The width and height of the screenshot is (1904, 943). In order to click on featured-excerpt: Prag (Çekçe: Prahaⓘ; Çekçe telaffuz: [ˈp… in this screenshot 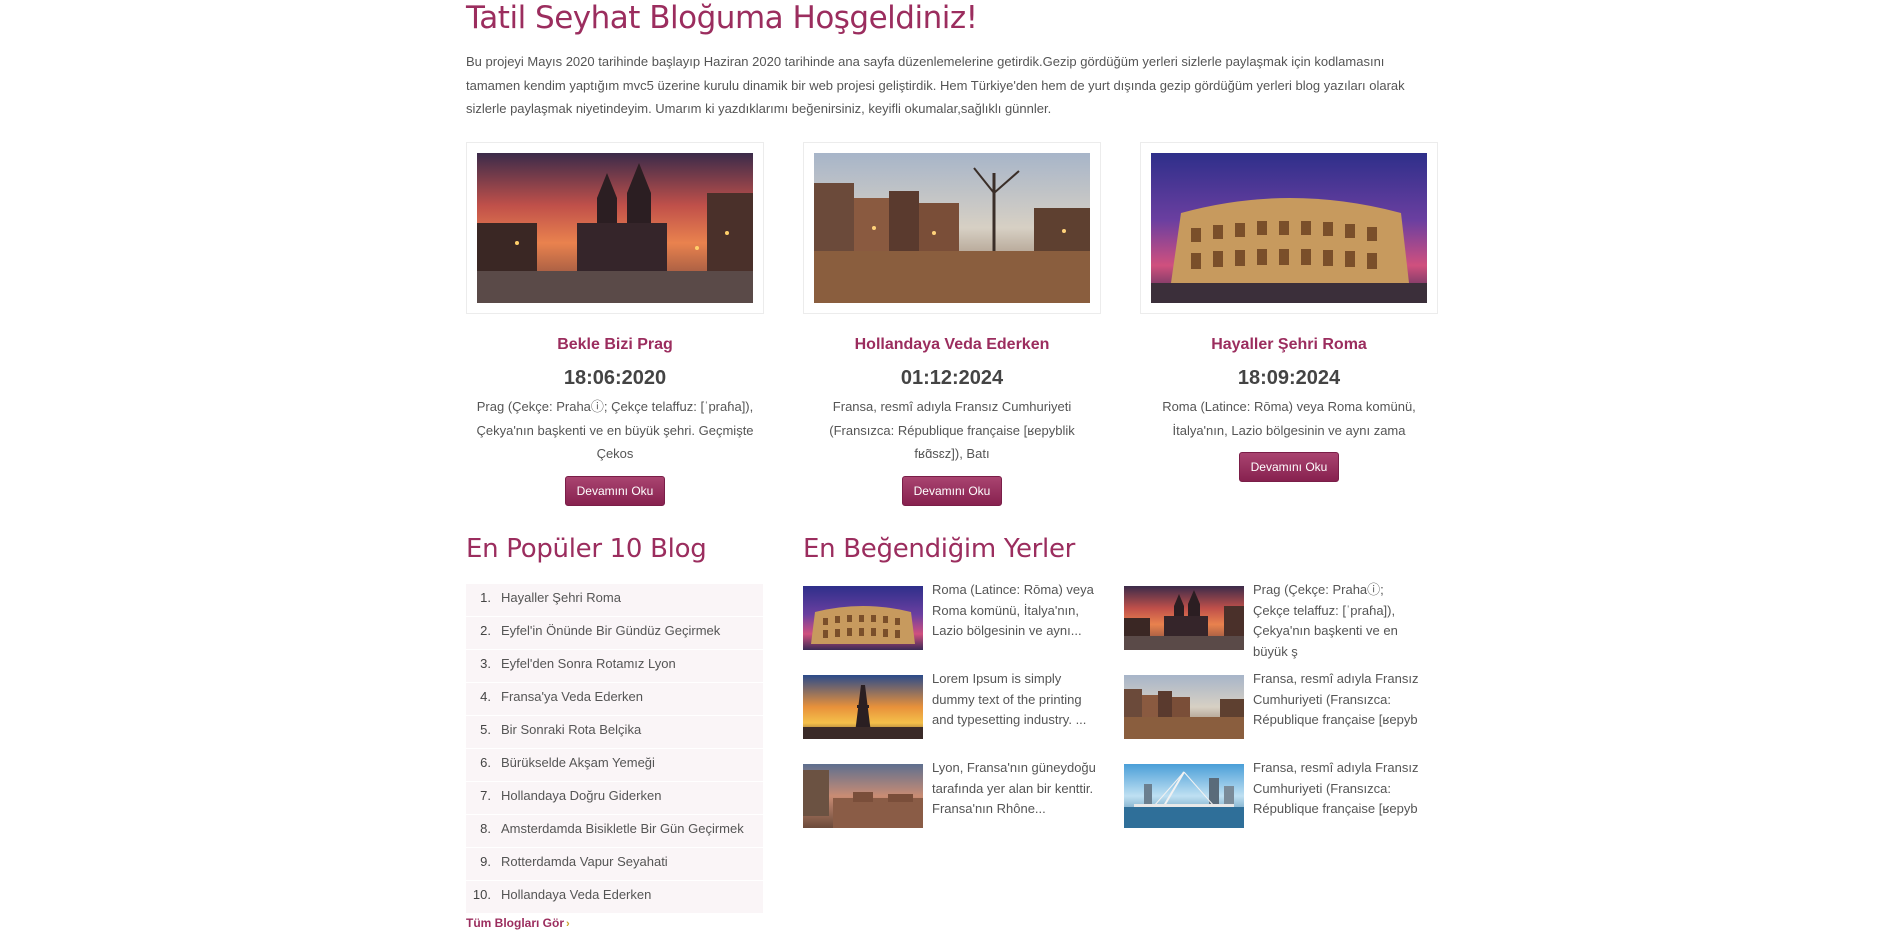, I will do `click(615, 430)`.